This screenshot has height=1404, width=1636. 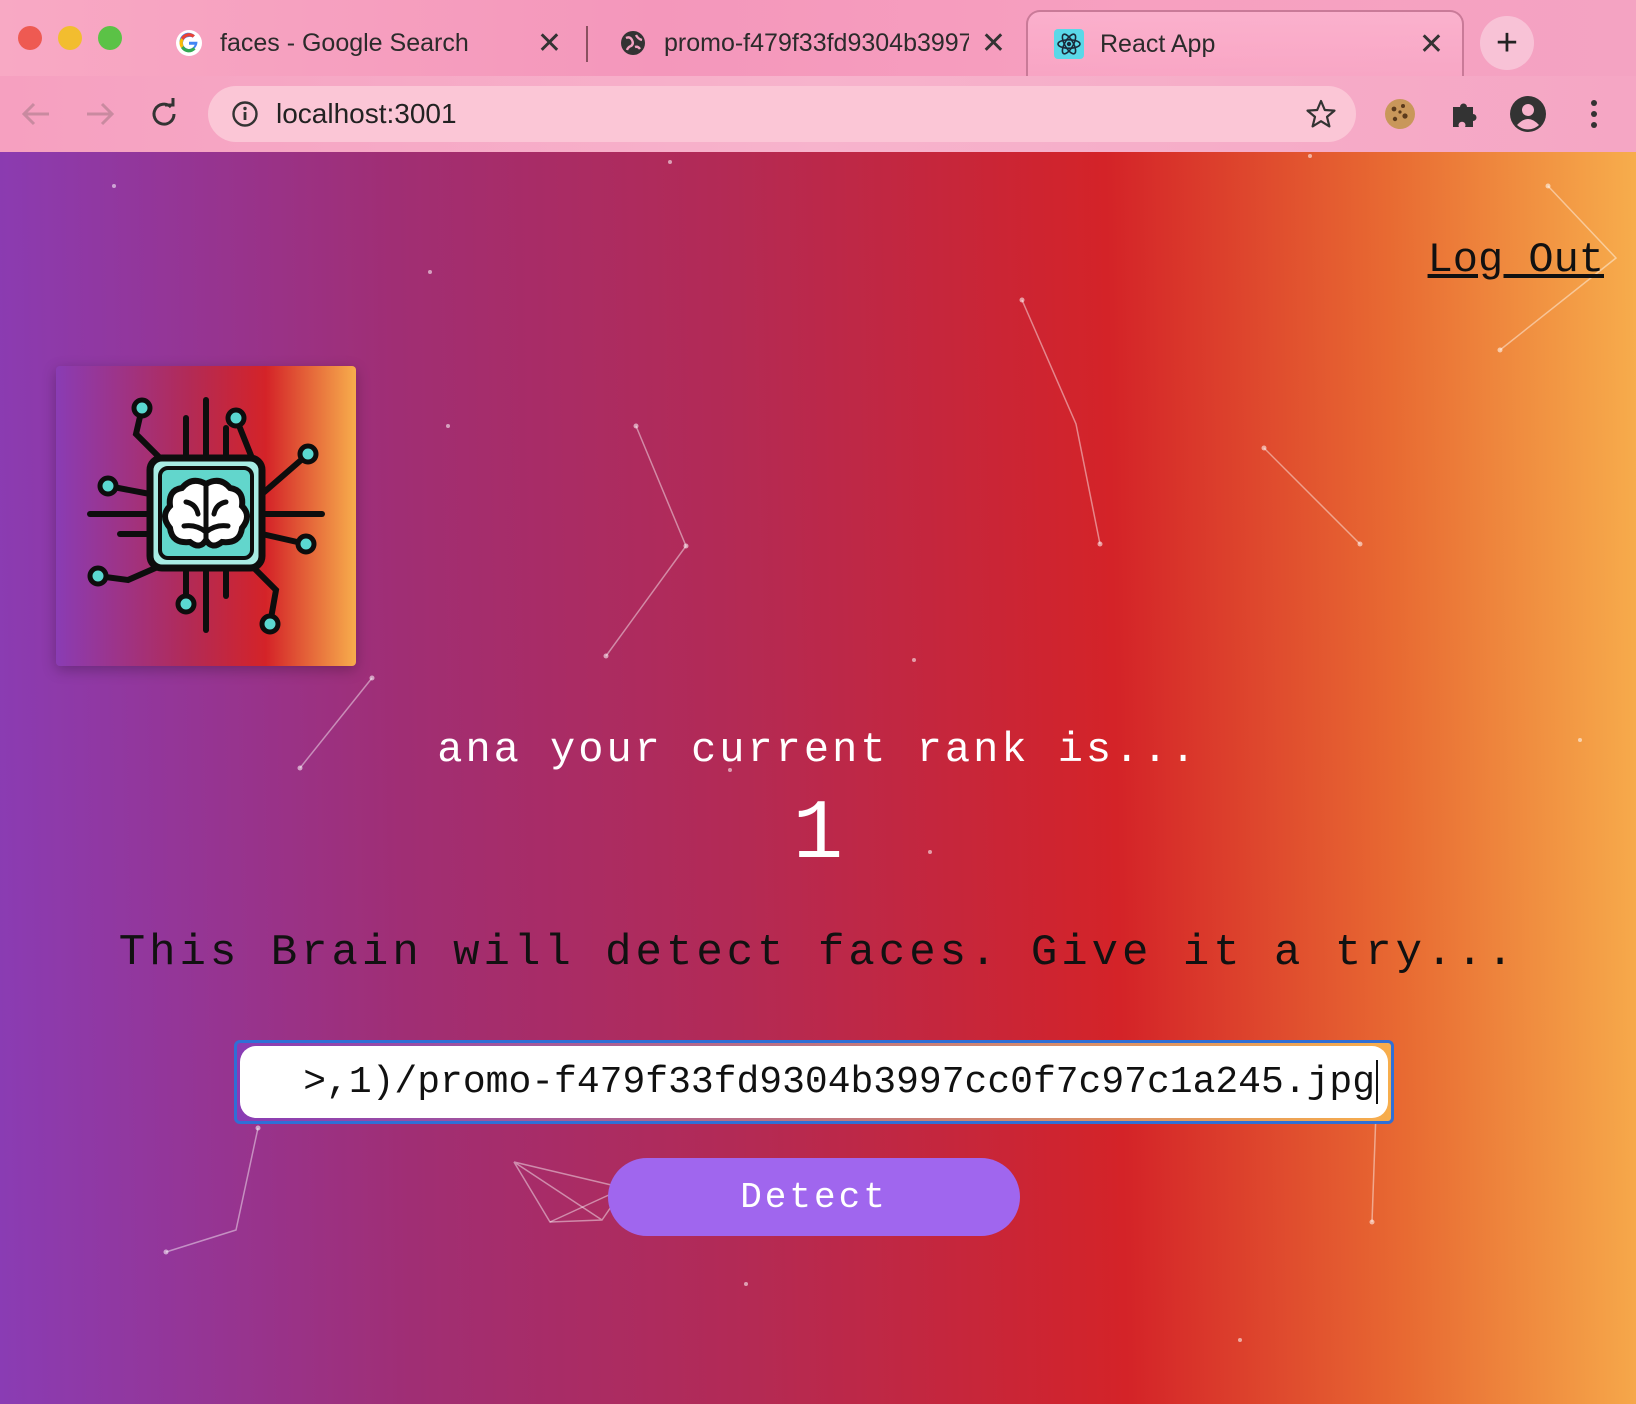 I want to click on tab-title: faces - Google Search, so click(x=344, y=42).